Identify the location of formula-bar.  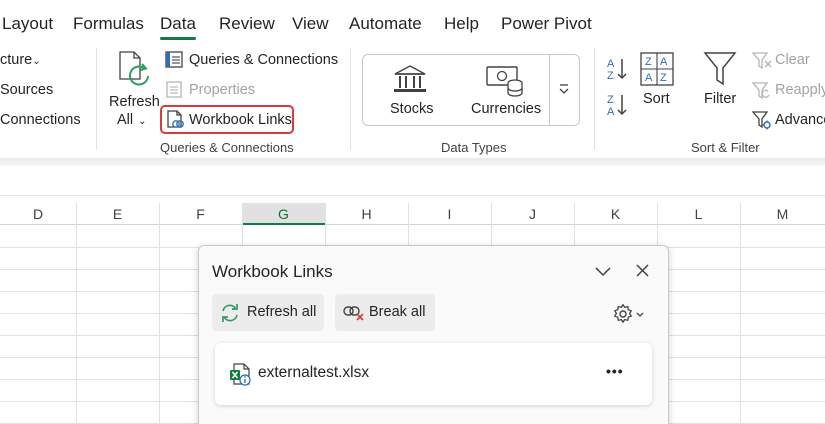
(412, 181).